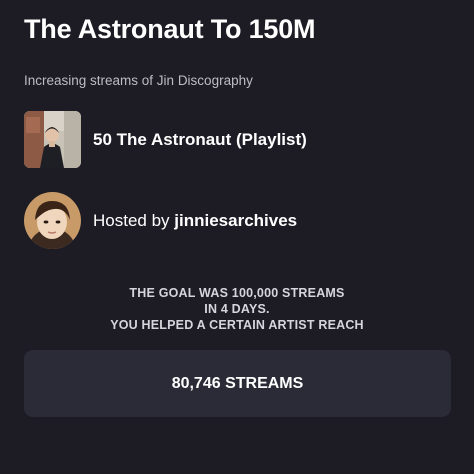 This screenshot has width=474, height=474. I want to click on playlist-cover-image, so click(52, 139).